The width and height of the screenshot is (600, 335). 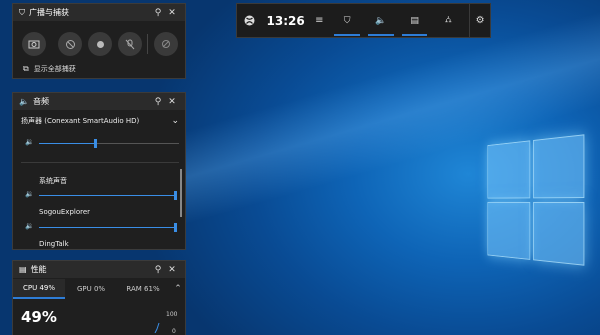 What do you see at coordinates (65, 212) in the screenshot?
I see `app-name: SogouExplorer` at bounding box center [65, 212].